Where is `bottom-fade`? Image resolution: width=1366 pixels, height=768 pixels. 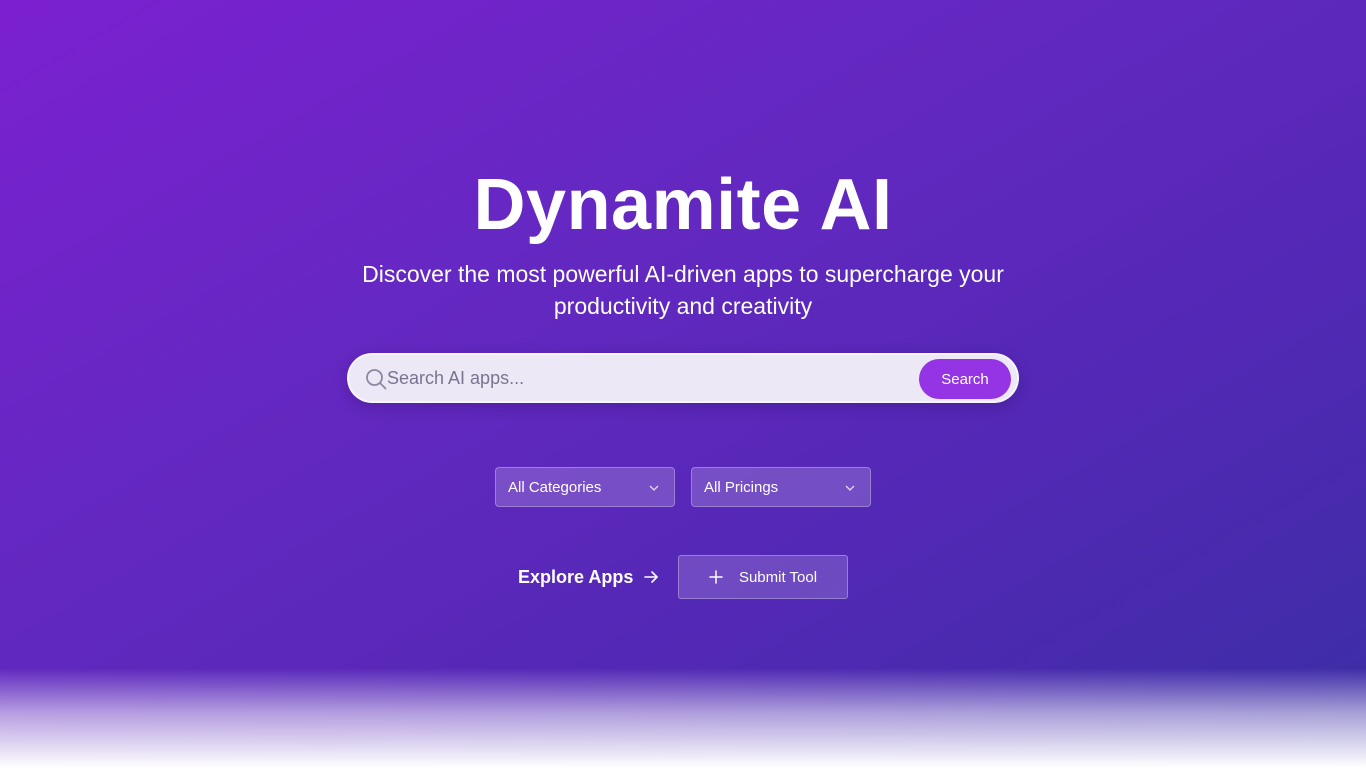
bottom-fade is located at coordinates (683, 718).